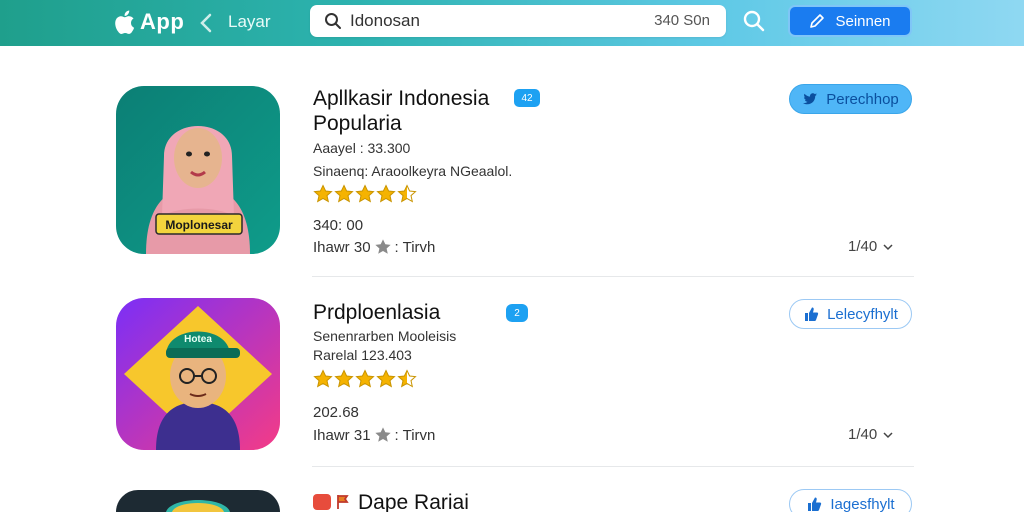  I want to click on action-label: Lelecyfhylt, so click(862, 314).